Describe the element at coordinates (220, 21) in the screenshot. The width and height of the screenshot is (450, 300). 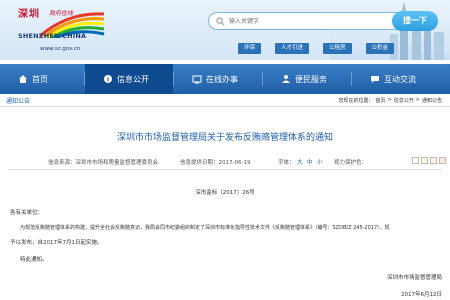
I see `search-icon` at that location.